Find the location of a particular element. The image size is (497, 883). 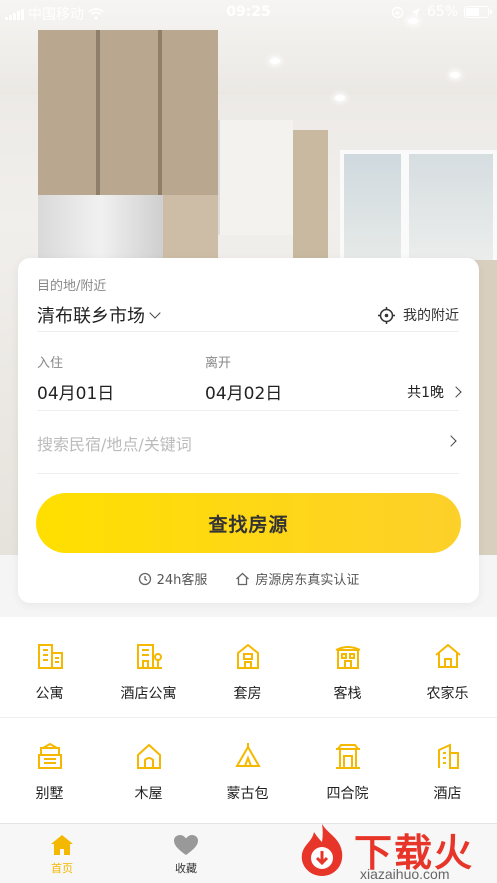

destination-row: 清布联乡市场 我的附近 is located at coordinates (248, 317).